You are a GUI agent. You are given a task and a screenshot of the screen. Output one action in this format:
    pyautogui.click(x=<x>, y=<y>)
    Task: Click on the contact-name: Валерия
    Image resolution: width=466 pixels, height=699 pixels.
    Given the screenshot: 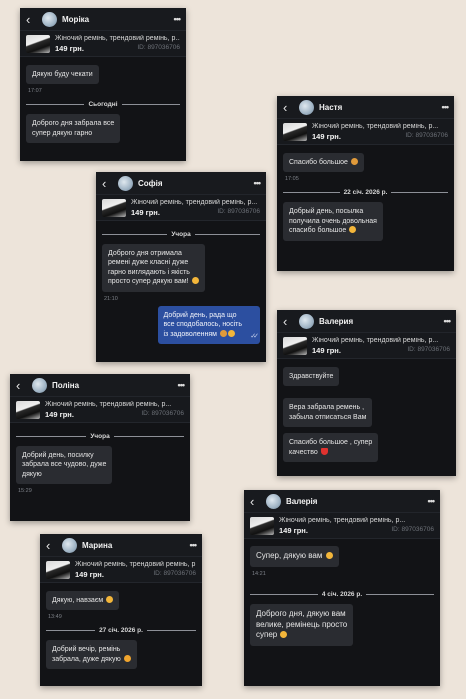 What is the action you would take?
    pyautogui.click(x=381, y=321)
    